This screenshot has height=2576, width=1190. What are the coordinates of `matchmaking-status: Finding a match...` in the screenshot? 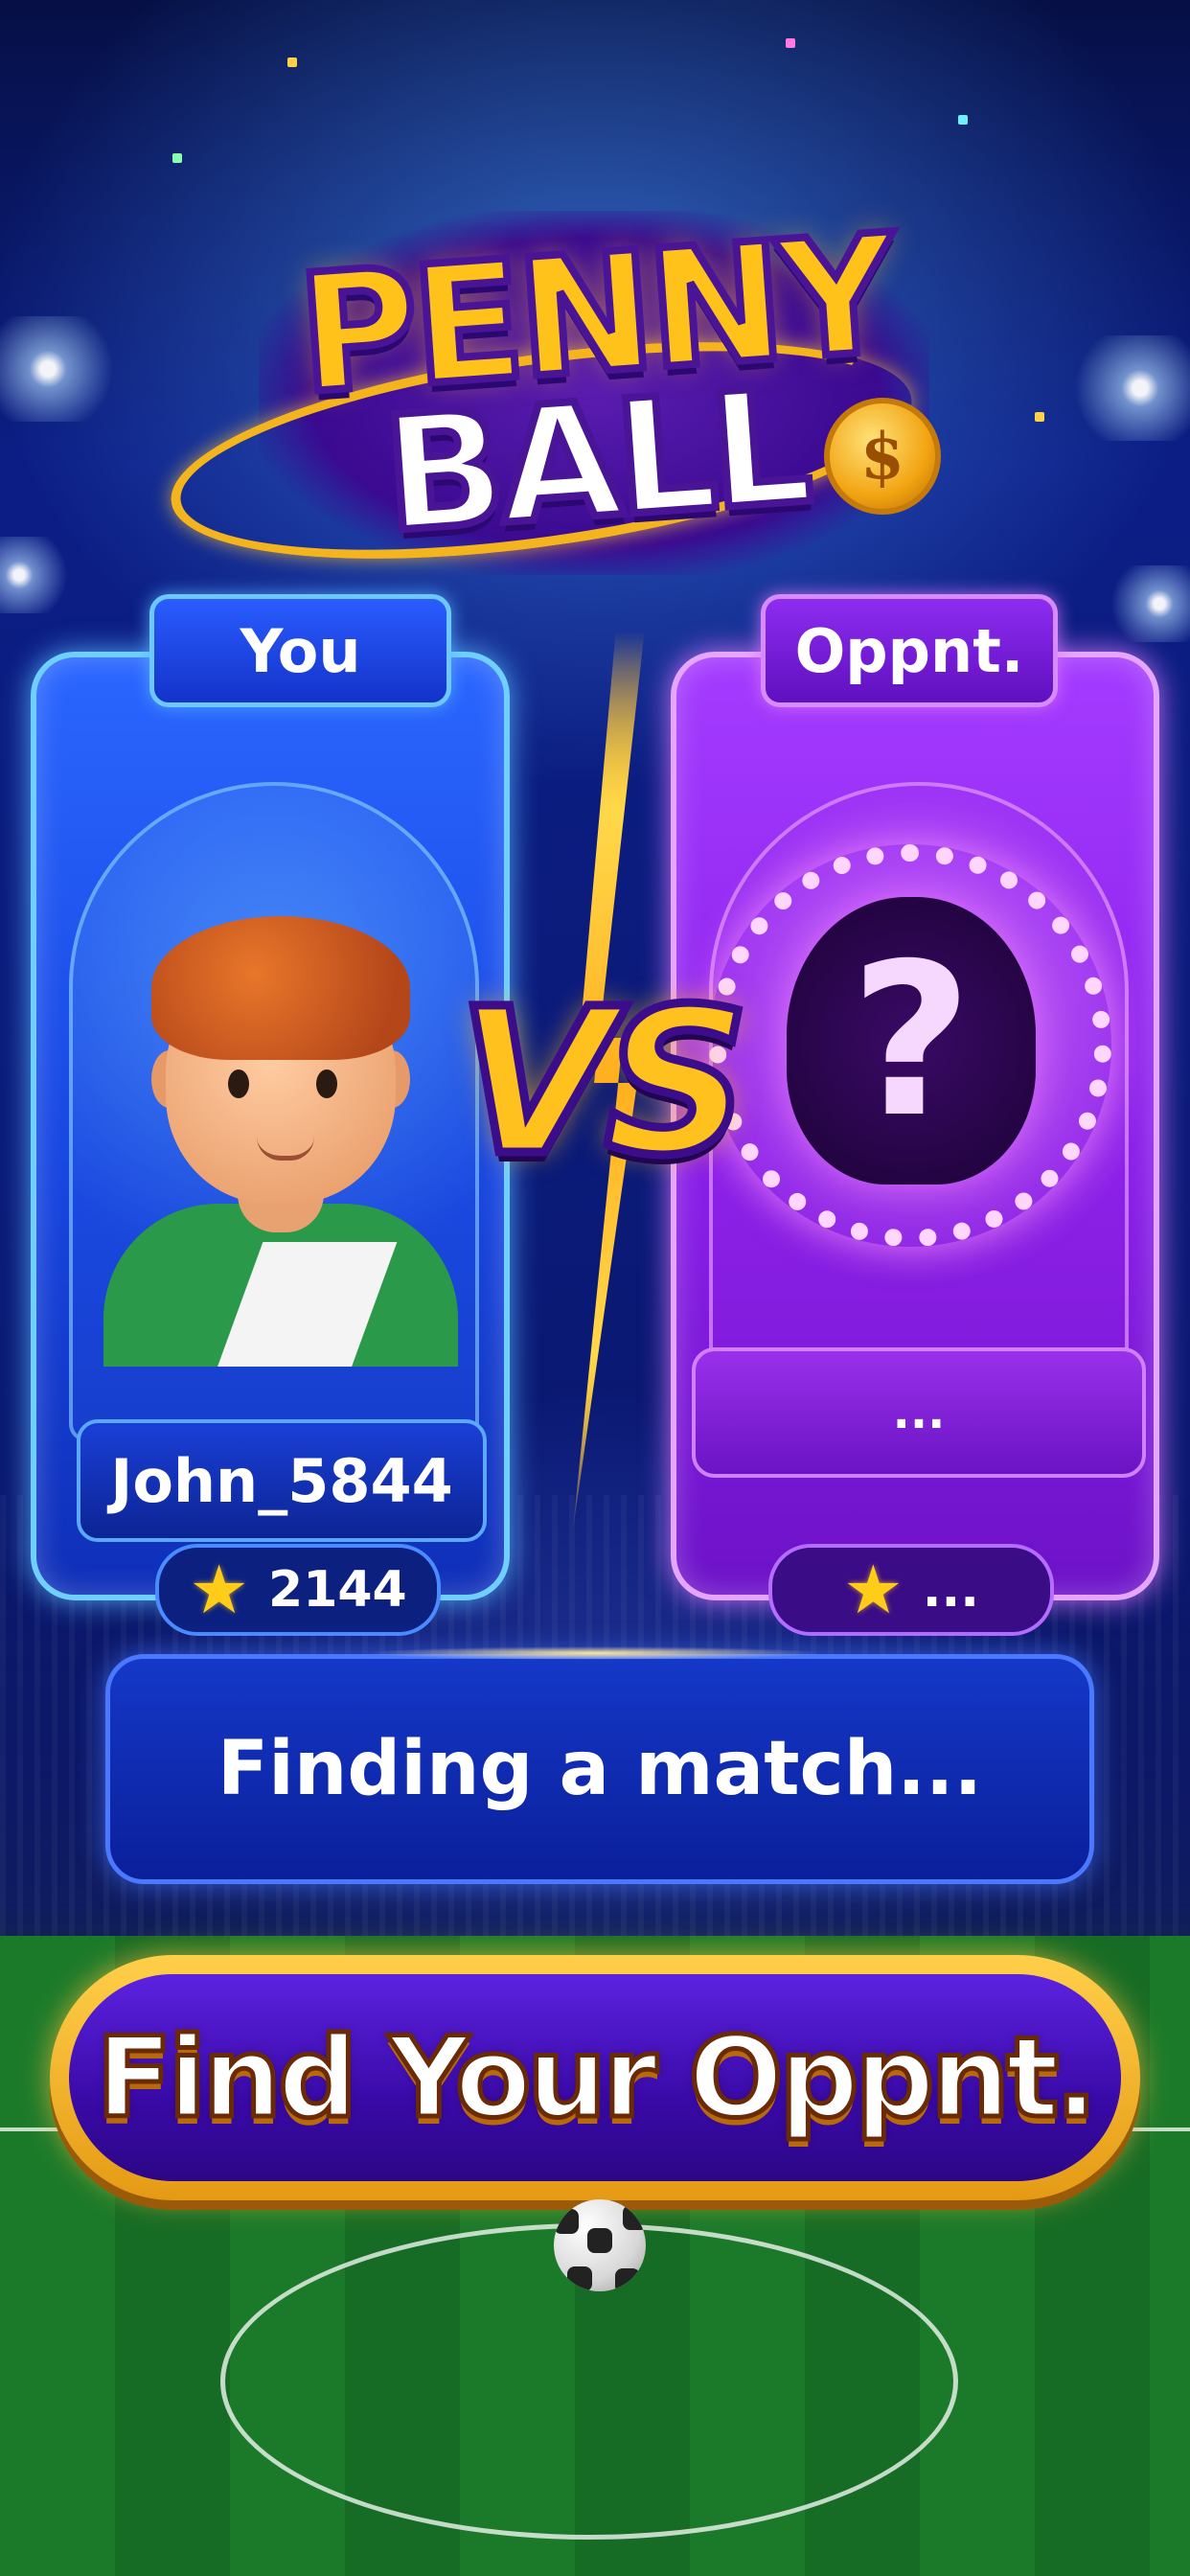 It's located at (600, 1769).